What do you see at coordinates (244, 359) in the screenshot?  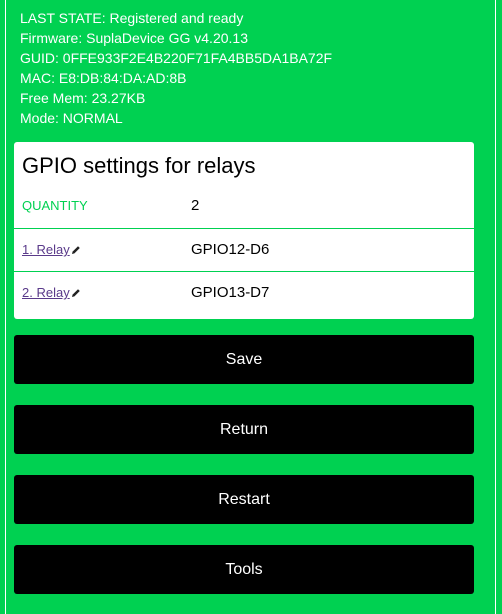 I see `save-button: Save` at bounding box center [244, 359].